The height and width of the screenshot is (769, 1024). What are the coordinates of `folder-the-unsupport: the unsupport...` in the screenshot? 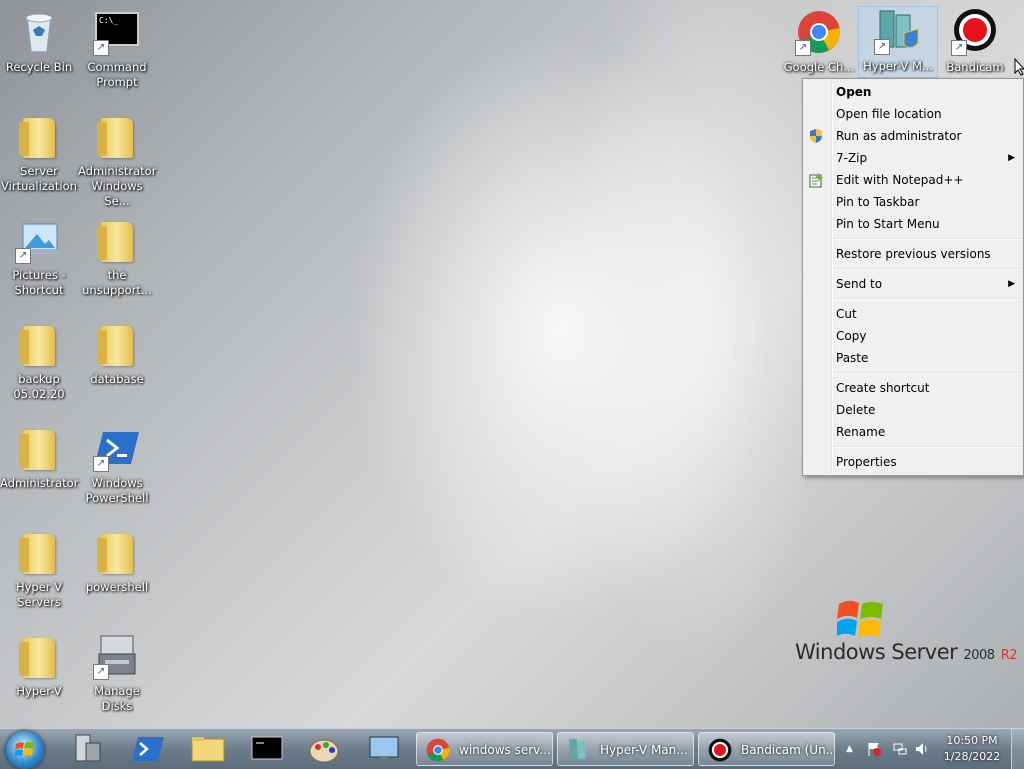 It's located at (117, 257).